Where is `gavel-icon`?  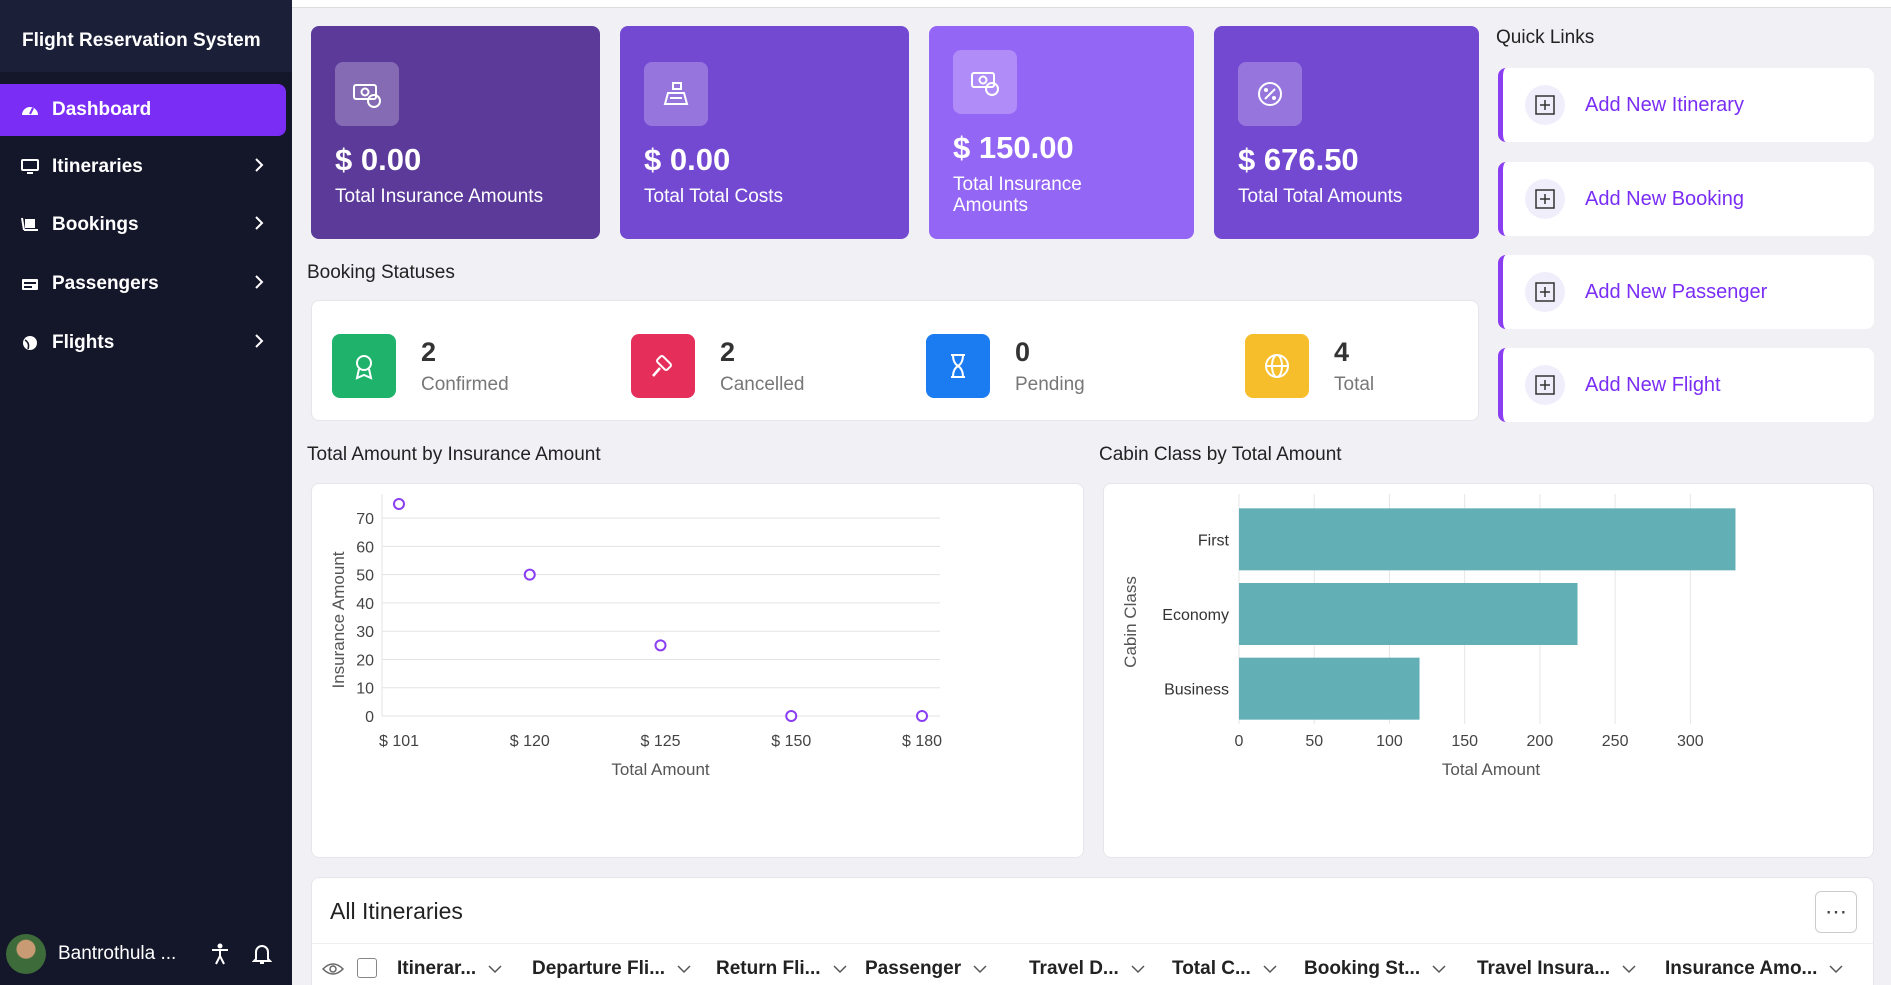 gavel-icon is located at coordinates (663, 366).